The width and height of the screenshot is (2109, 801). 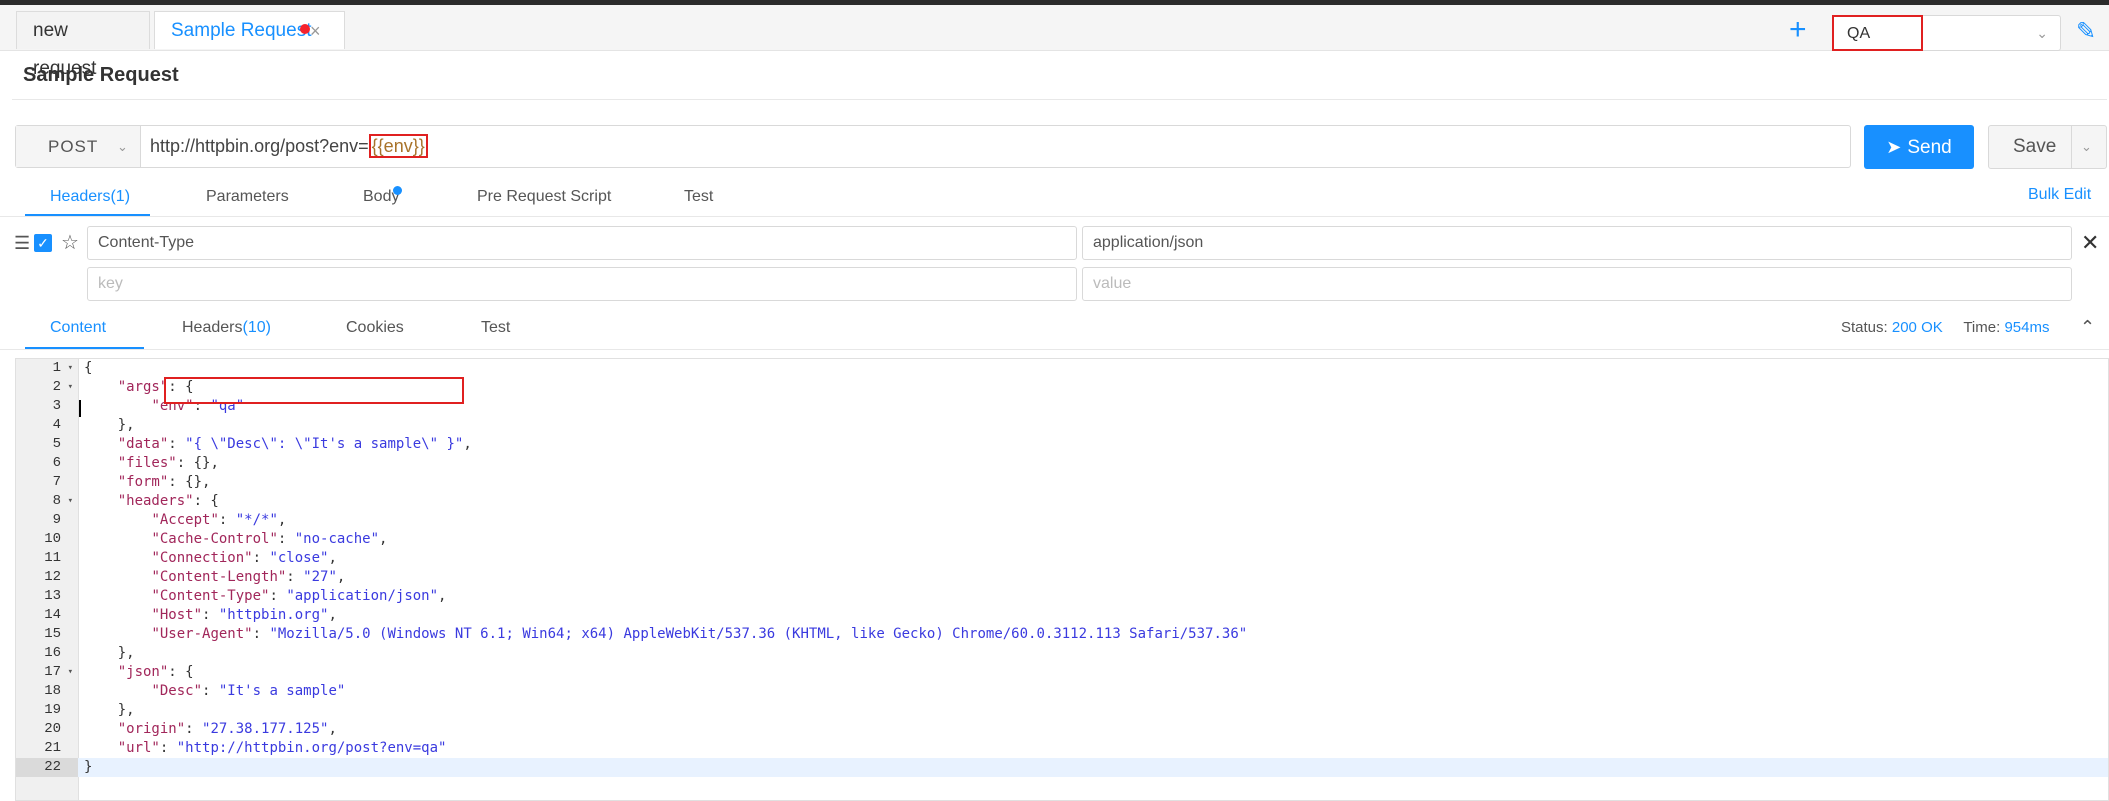 I want to click on response-status: Status: 200 OK Time: 954ms, so click(x=1945, y=327).